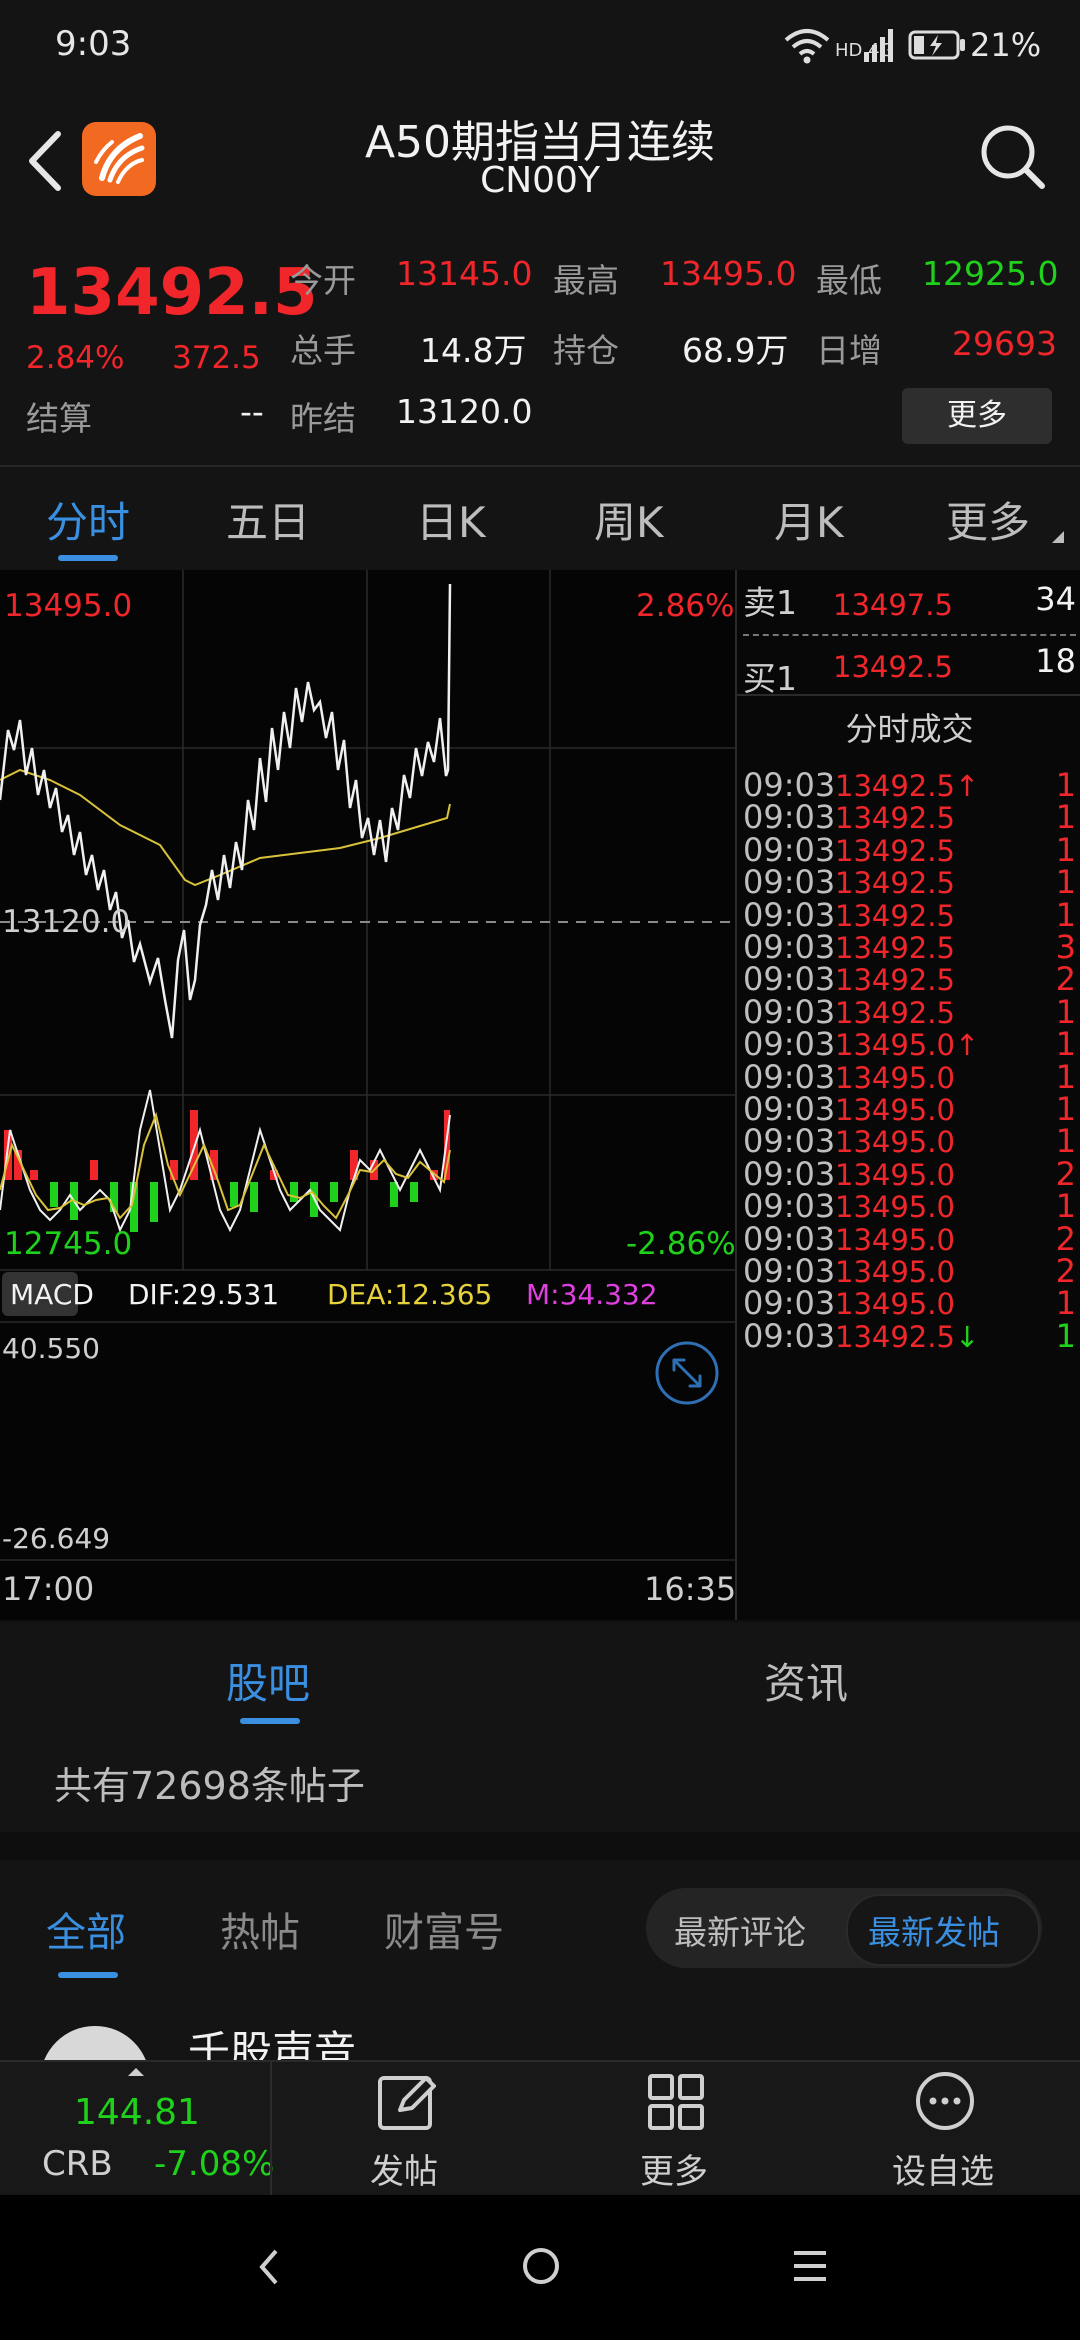  Describe the element at coordinates (59, 418) in the screenshot. I see `settle-label: 结算` at that location.